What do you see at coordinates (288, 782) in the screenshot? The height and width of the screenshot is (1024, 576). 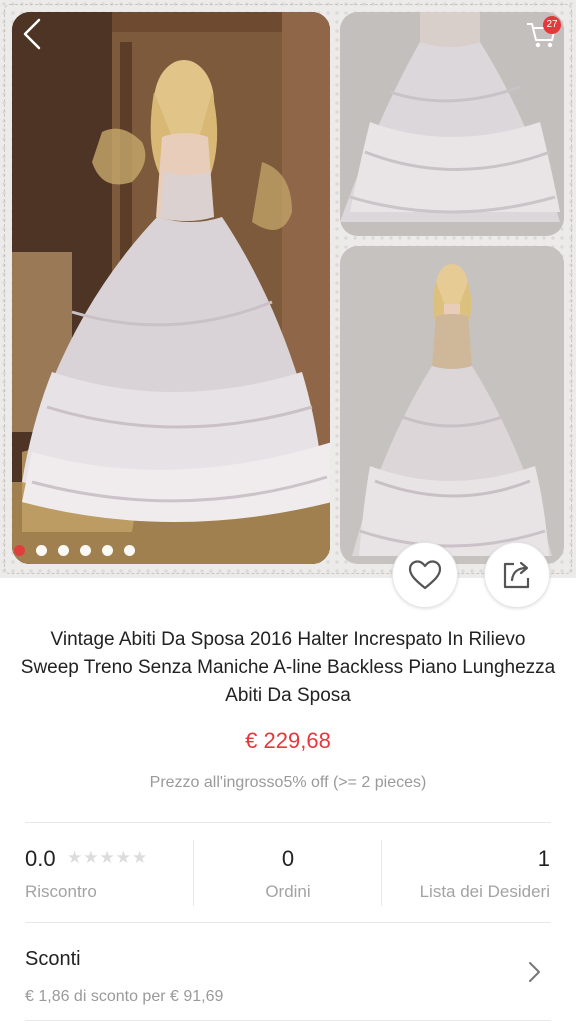 I see `wholesale-price-note: Prezzo all'ingrosso5% off (>= 2 pieces)` at bounding box center [288, 782].